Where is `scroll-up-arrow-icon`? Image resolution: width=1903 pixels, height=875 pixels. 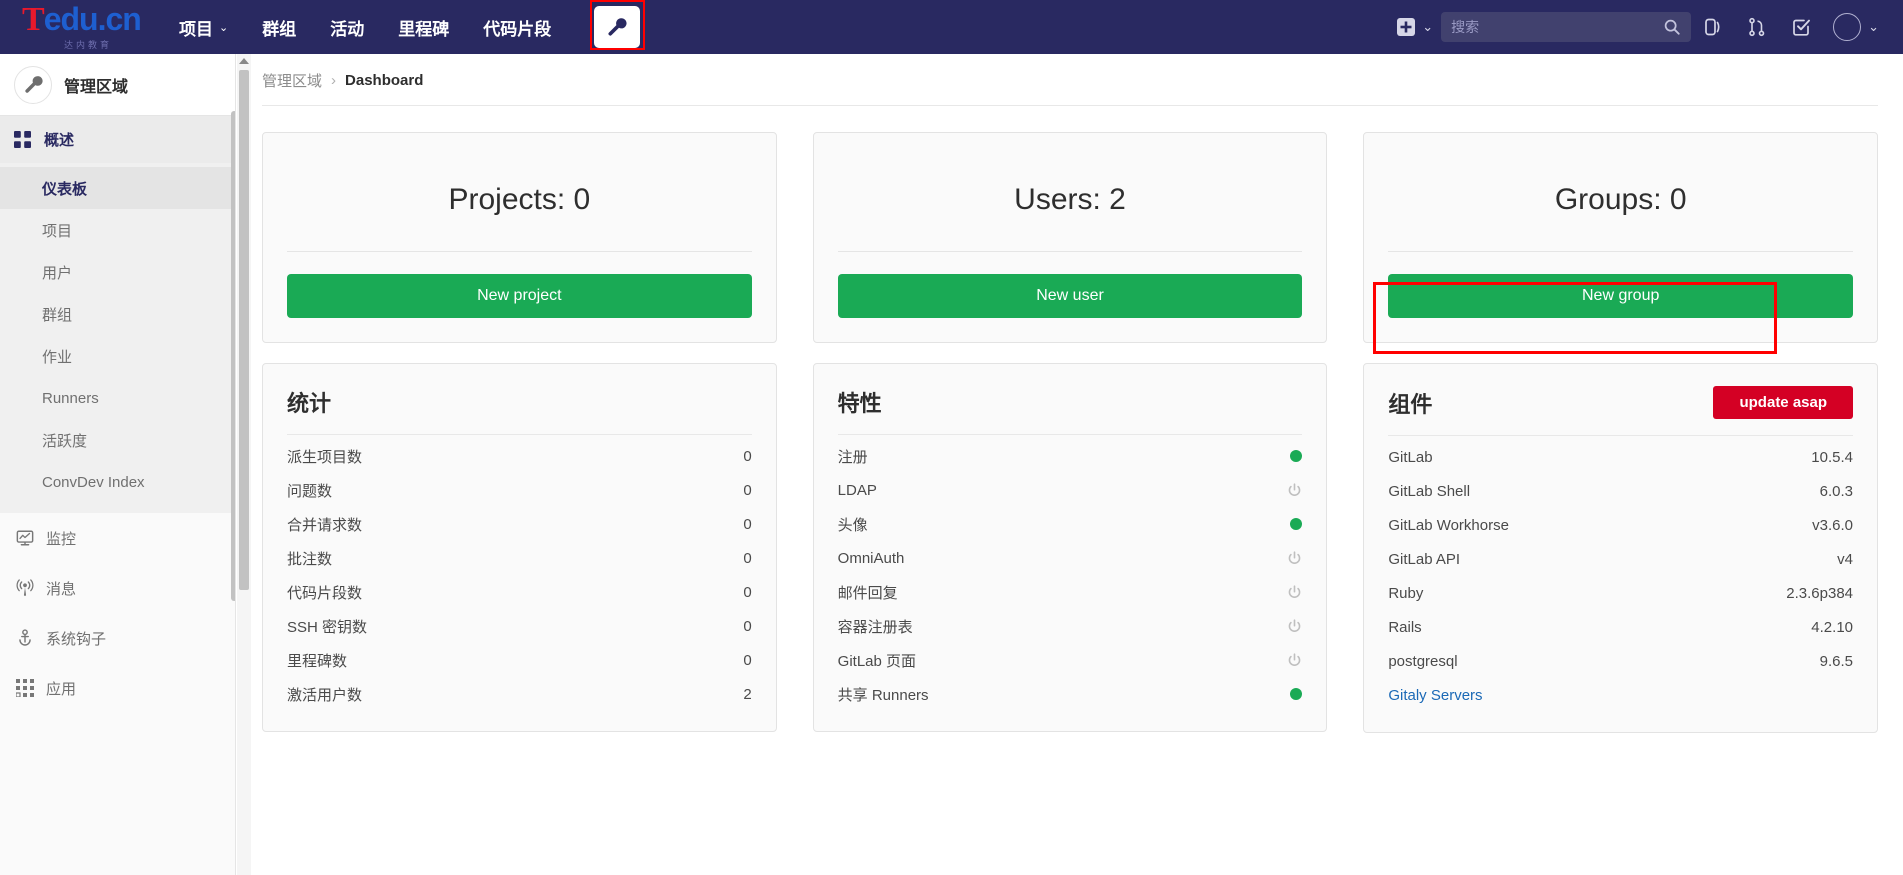
scroll-up-arrow-icon is located at coordinates (244, 61).